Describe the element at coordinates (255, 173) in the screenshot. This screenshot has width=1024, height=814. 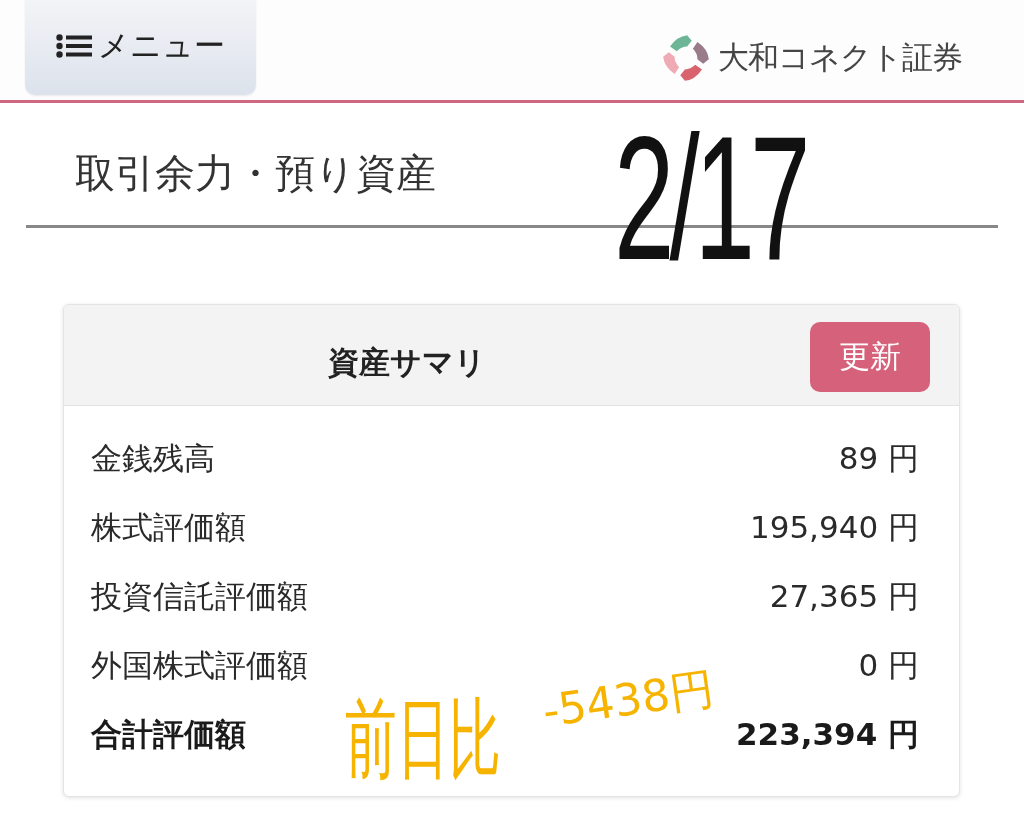
I see `page-title: 取引余力・預り資産` at that location.